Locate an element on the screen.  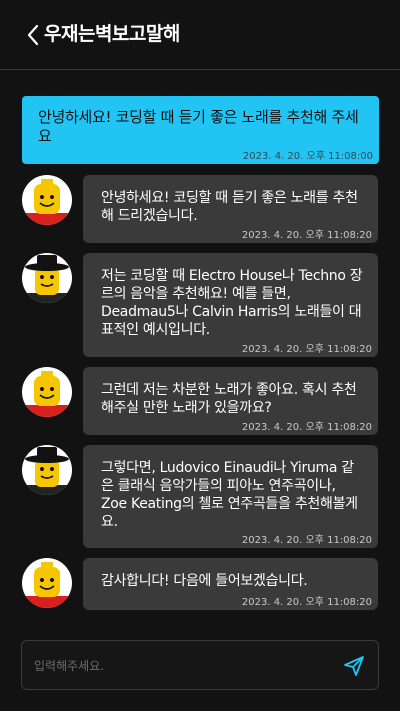
header: 우재는벽보고말해 is located at coordinates (200, 35).